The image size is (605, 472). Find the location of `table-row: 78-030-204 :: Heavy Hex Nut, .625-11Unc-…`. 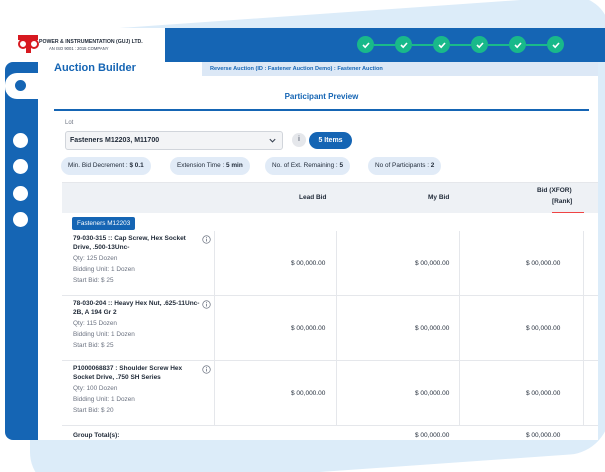

table-row: 78-030-204 :: Heavy Hex Nut, .625-11Unc-… is located at coordinates (330, 328).